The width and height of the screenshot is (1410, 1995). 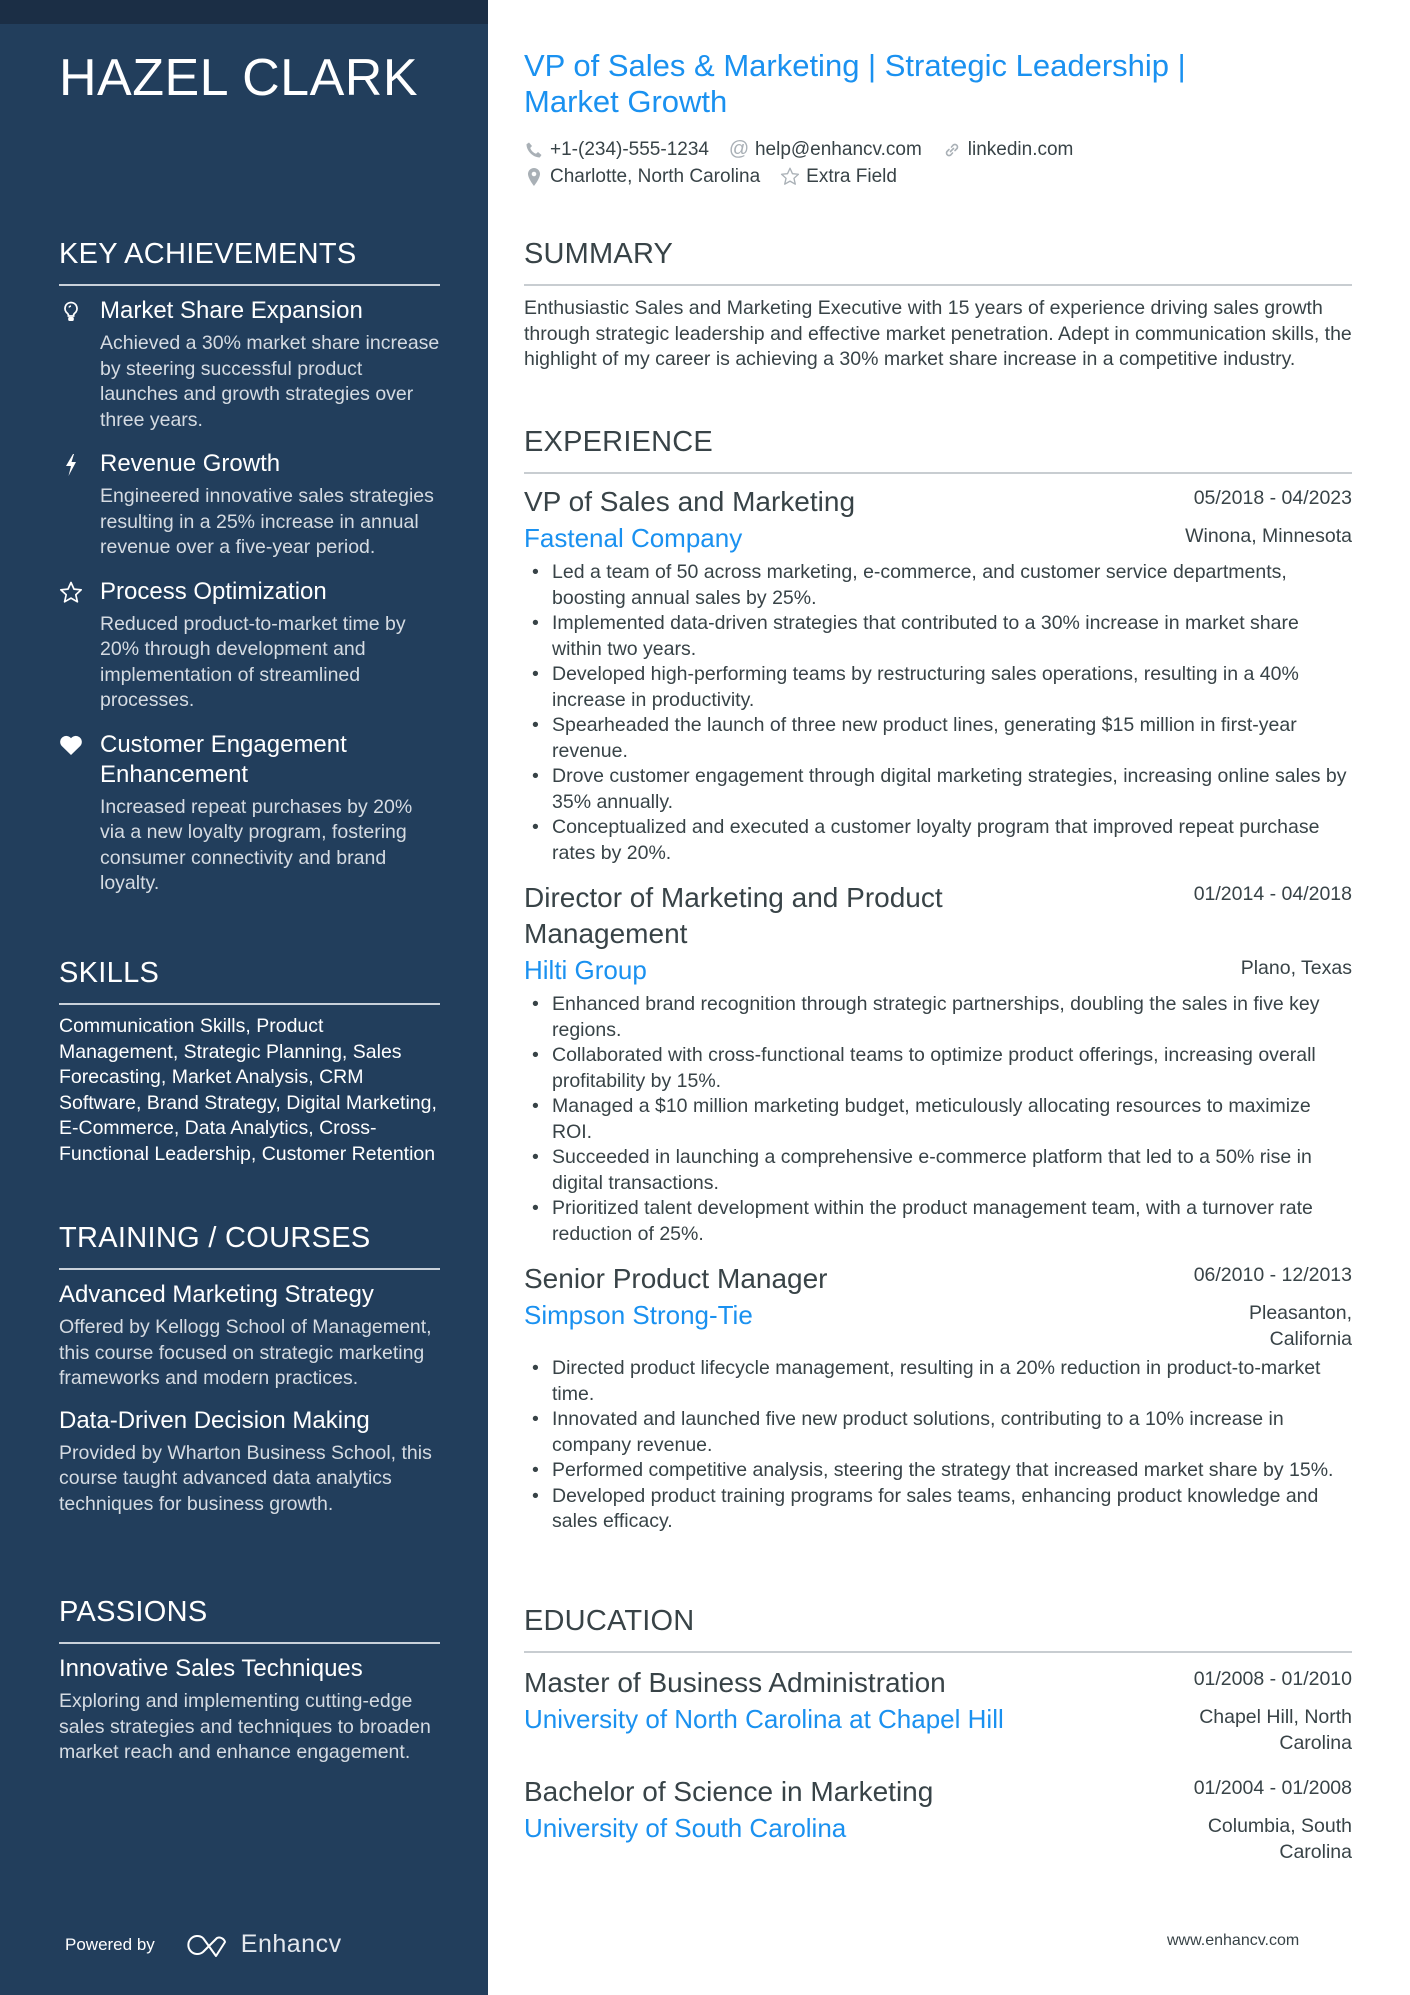 I want to click on job-location: Pleasanton, California, so click(x=1300, y=1326).